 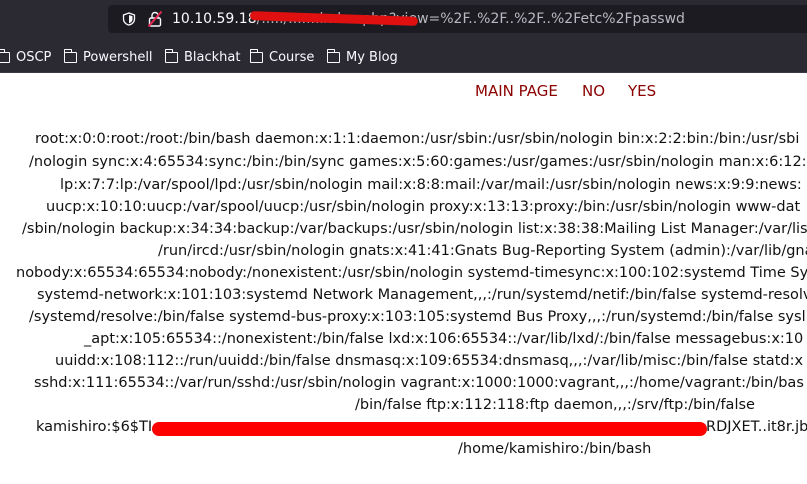 I want to click on bookmark-label: Course, so click(x=292, y=57).